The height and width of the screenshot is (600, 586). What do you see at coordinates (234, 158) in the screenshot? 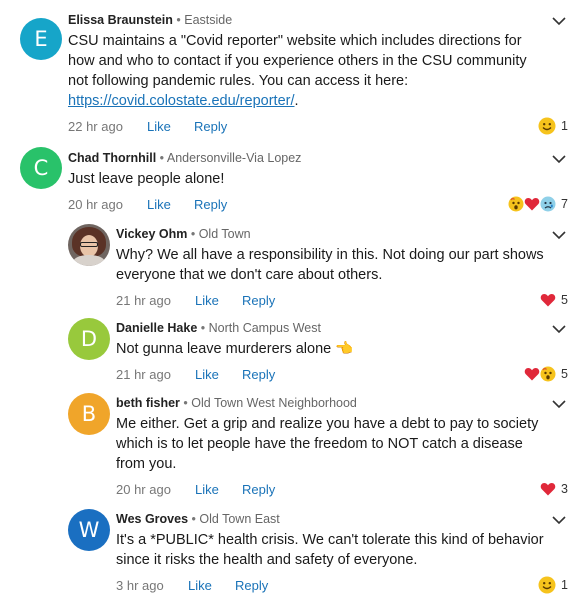
I see `neighborhood: Andersonville-Via Lopez` at bounding box center [234, 158].